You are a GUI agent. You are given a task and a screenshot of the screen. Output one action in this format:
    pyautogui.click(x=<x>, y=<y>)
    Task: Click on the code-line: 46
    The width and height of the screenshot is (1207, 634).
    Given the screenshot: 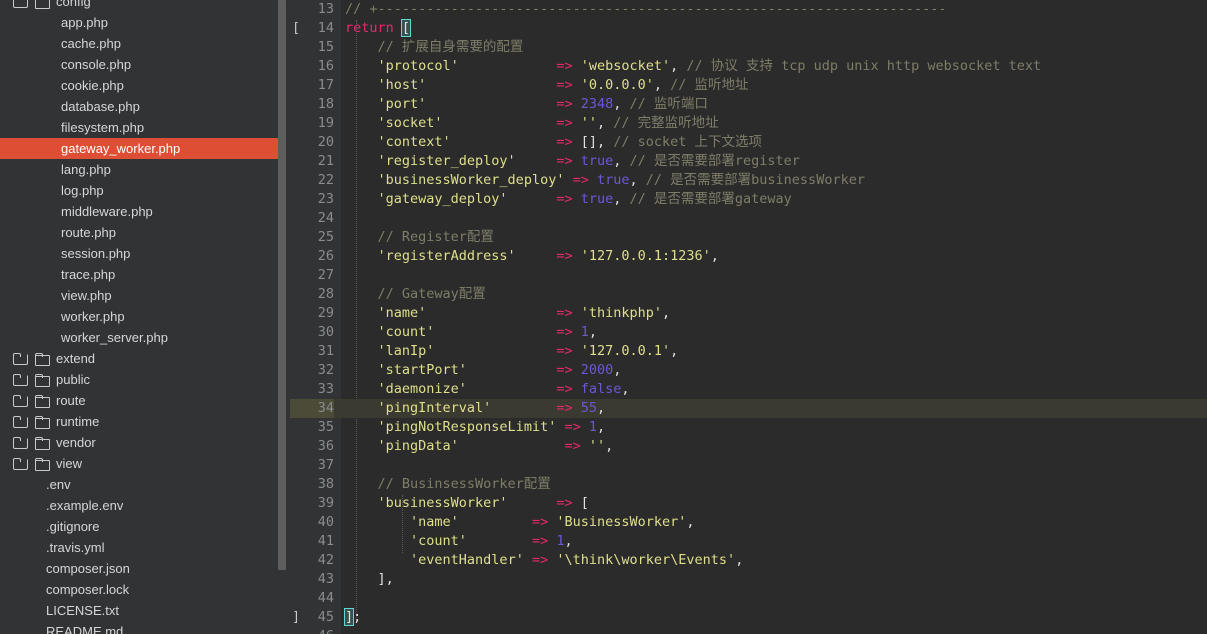 What is the action you would take?
    pyautogui.click(x=748, y=630)
    